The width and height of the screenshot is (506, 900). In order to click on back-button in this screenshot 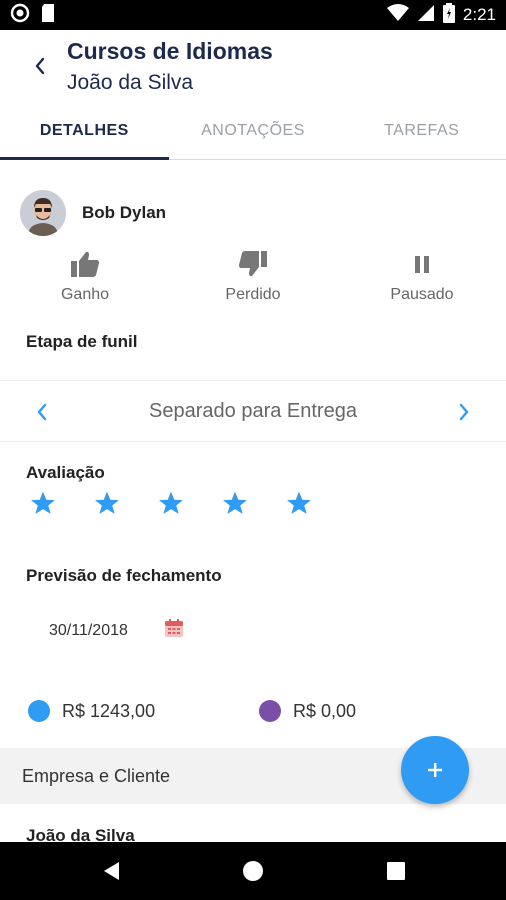, I will do `click(40, 66)`.